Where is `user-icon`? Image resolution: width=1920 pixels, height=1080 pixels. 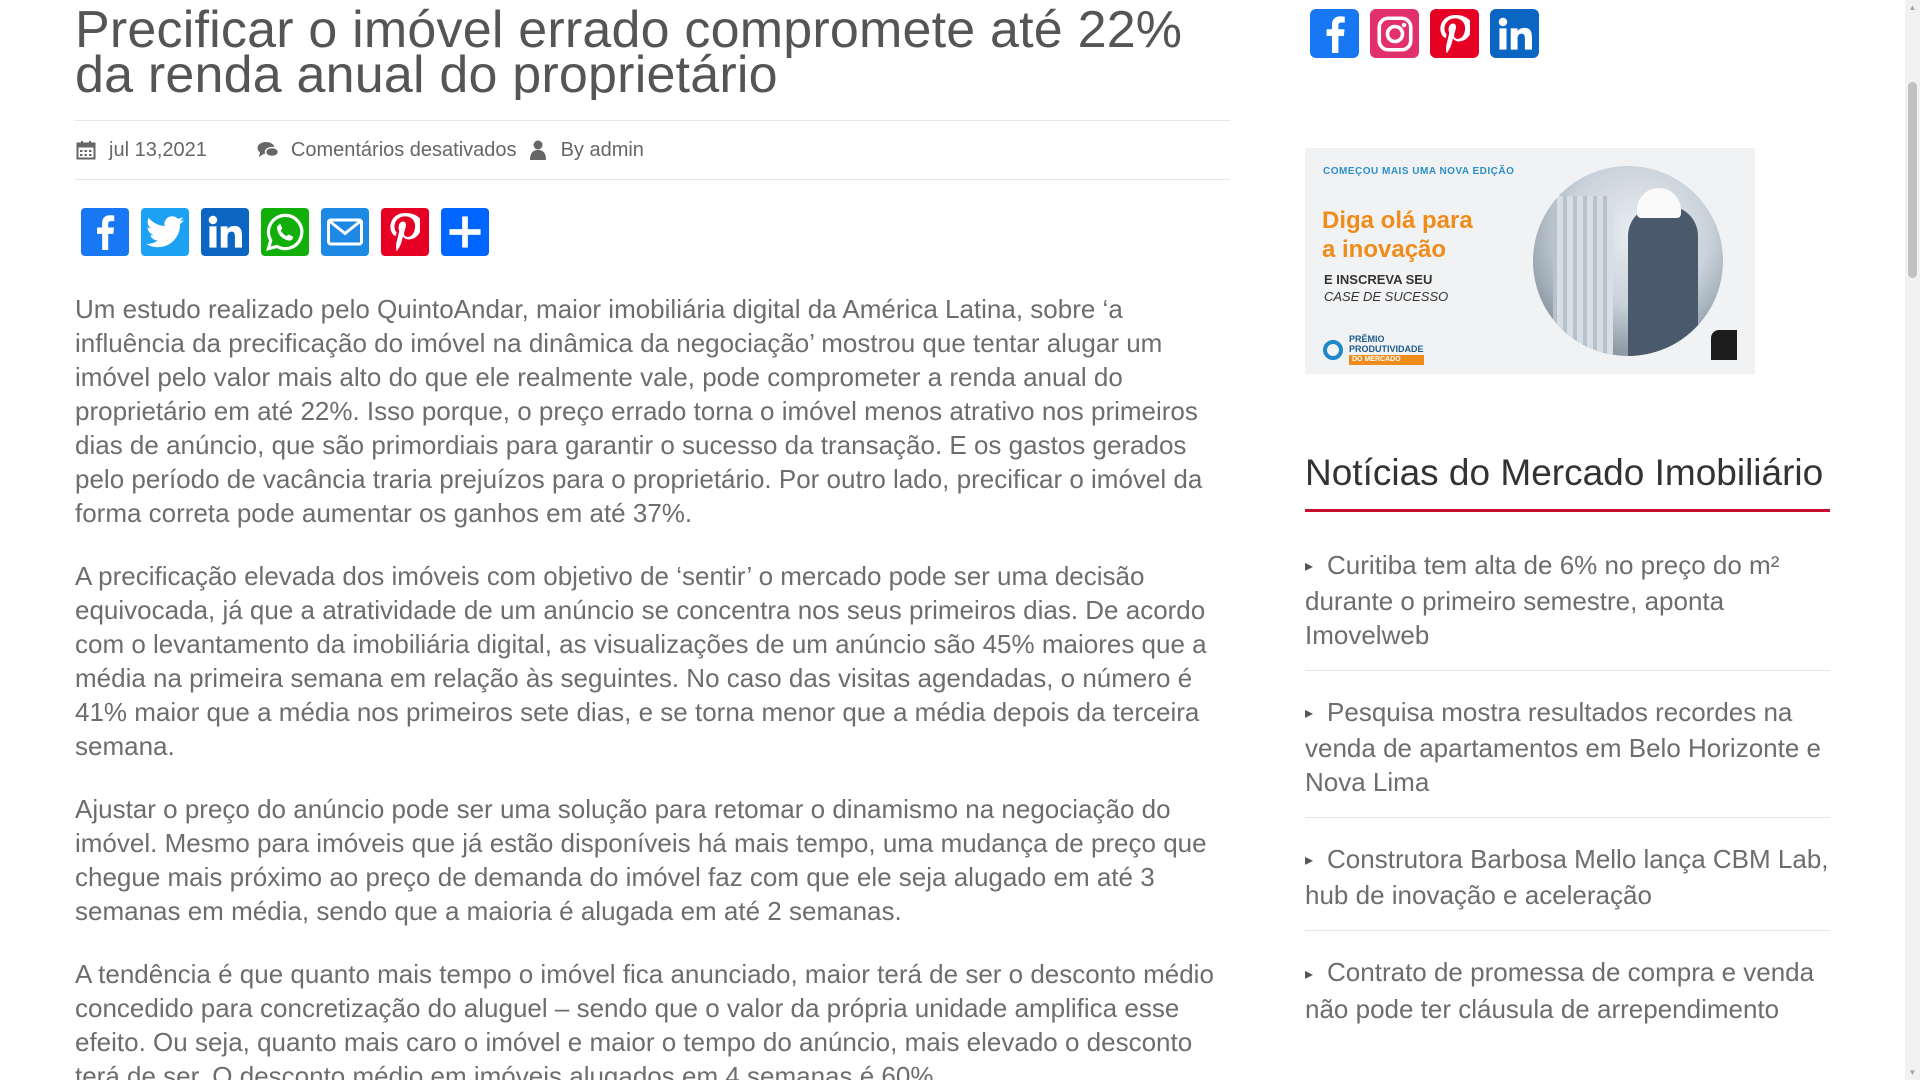 user-icon is located at coordinates (538, 150).